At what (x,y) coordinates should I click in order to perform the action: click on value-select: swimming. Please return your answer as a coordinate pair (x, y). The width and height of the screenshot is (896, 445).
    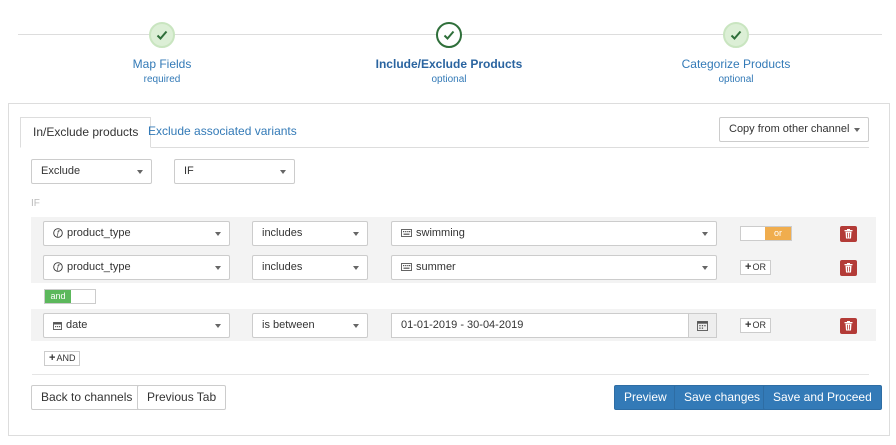
    Looking at the image, I should click on (554, 233).